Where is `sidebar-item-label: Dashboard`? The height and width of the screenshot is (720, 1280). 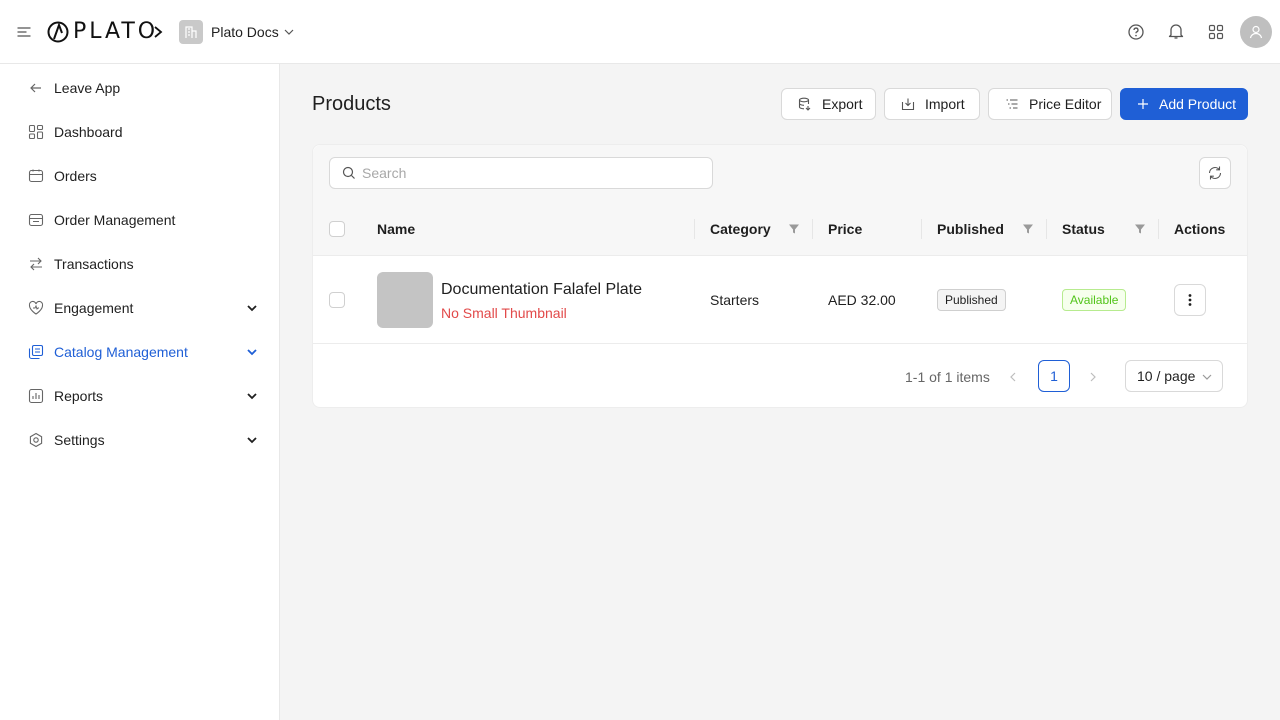 sidebar-item-label: Dashboard is located at coordinates (88, 132).